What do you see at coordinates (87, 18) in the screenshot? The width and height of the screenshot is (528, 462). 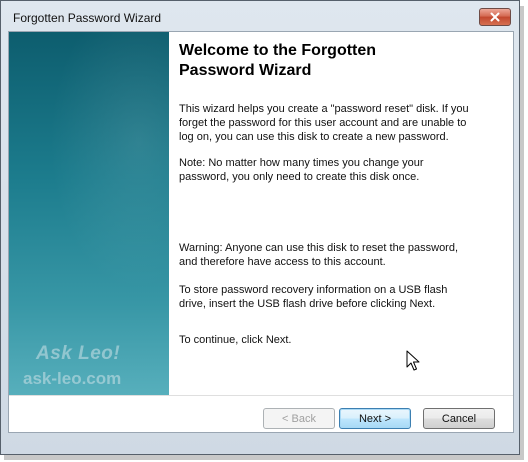 I see `window-title: Forgotten Password Wizard` at bounding box center [87, 18].